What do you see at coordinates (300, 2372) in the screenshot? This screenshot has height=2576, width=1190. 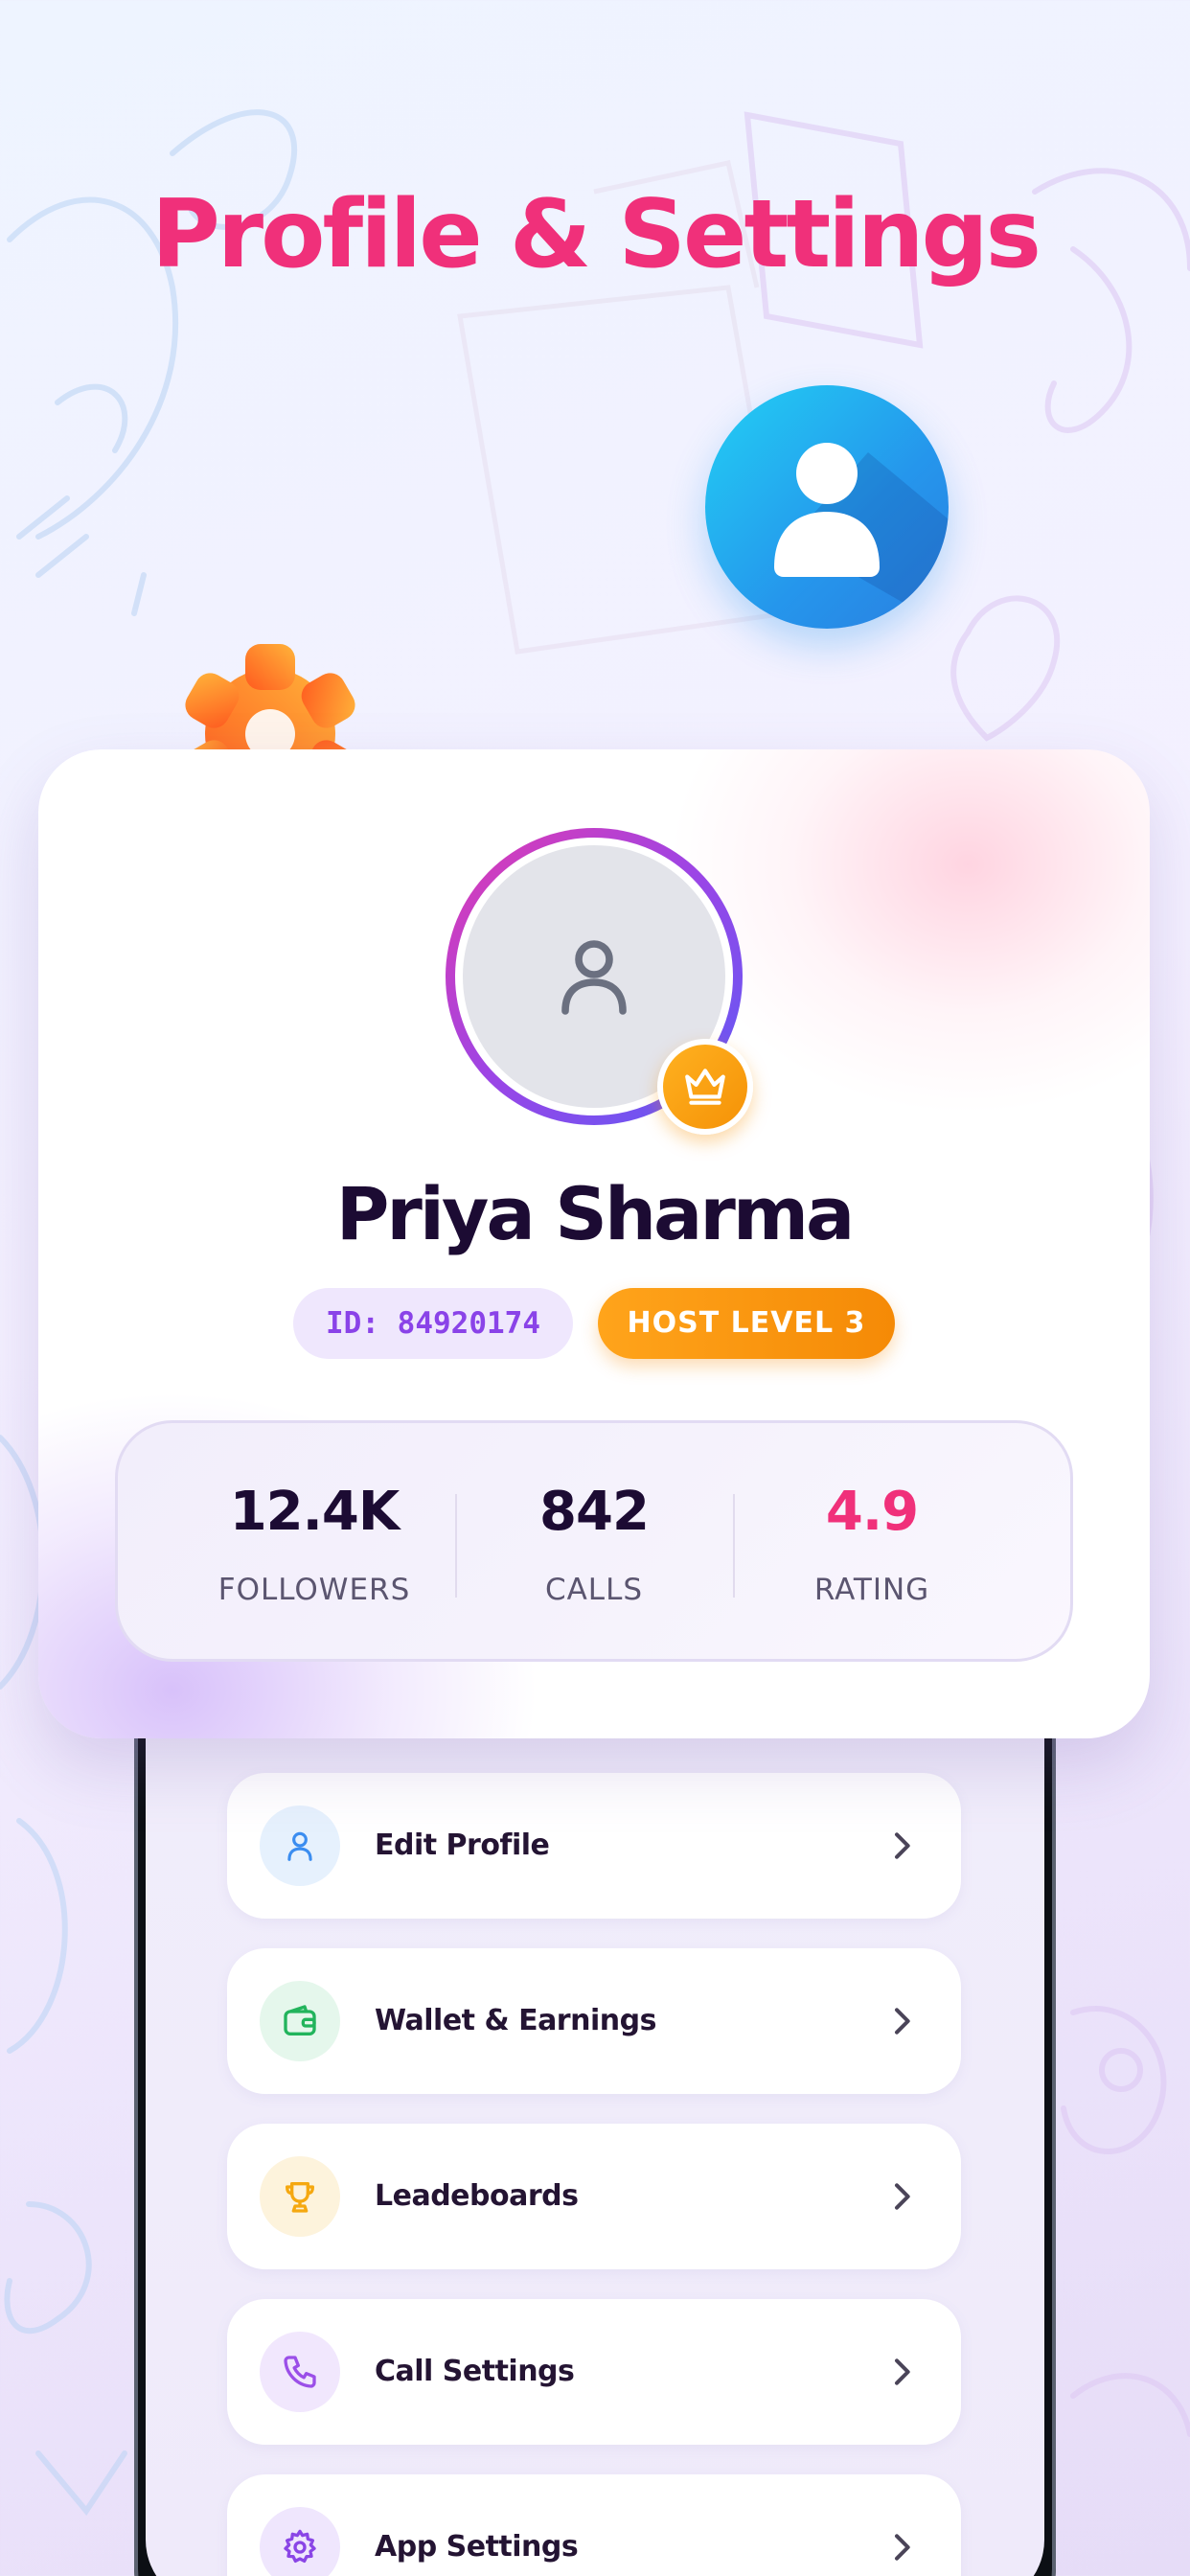 I see `phone-icon` at bounding box center [300, 2372].